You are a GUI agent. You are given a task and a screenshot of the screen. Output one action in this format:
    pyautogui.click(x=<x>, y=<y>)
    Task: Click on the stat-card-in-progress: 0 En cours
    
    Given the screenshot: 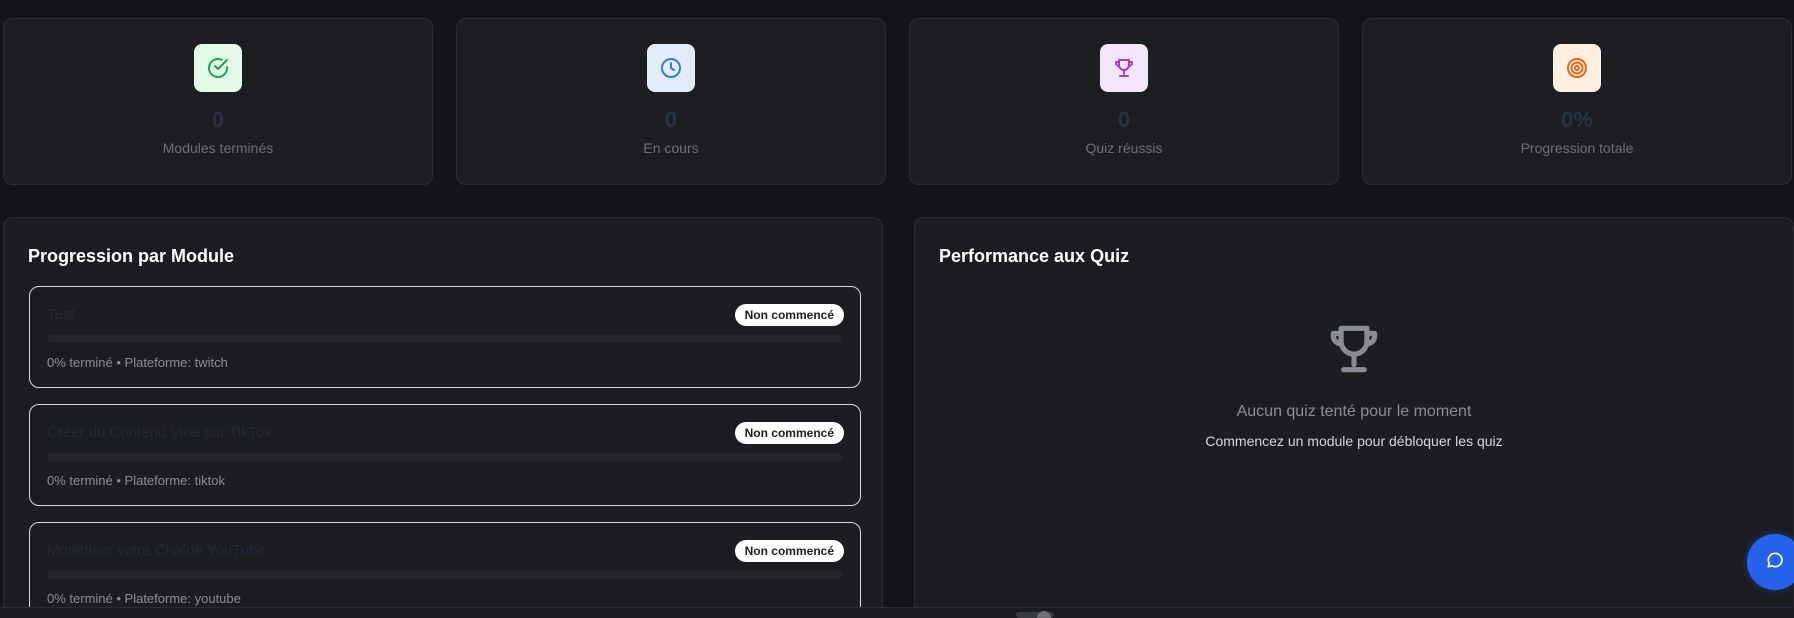 What is the action you would take?
    pyautogui.click(x=671, y=101)
    